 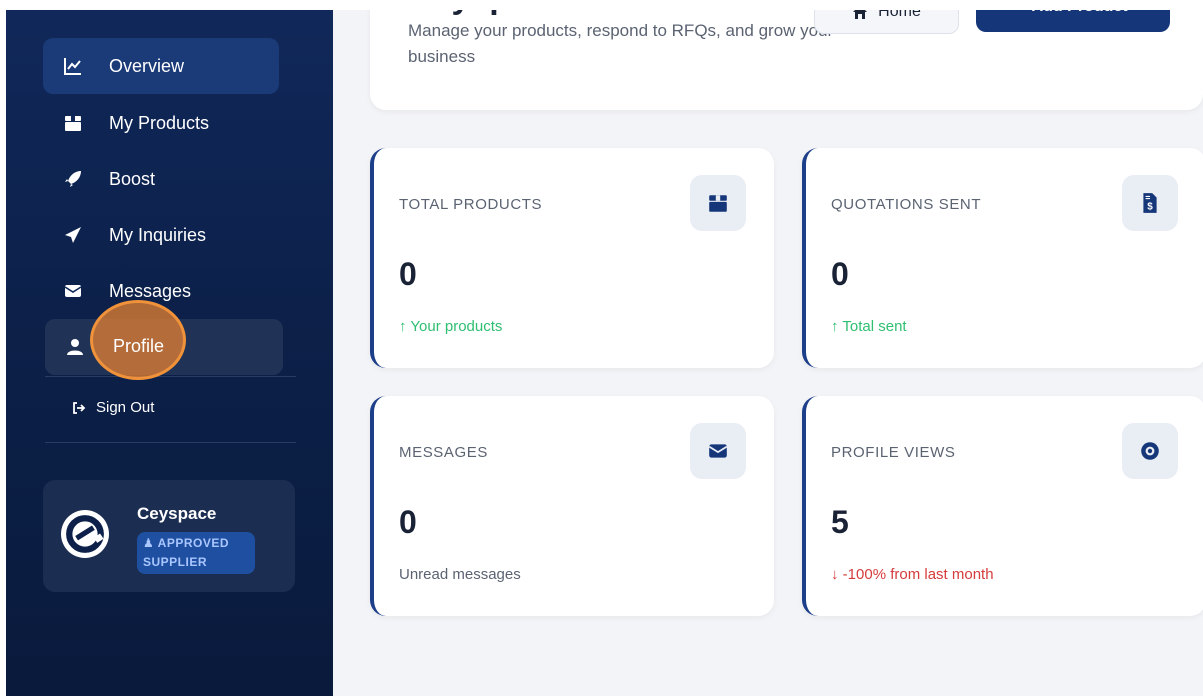 I want to click on stat-card-quotations-sent: QUOTATIONS SENT 0 ↑ Total sent $, so click(x=1002, y=258).